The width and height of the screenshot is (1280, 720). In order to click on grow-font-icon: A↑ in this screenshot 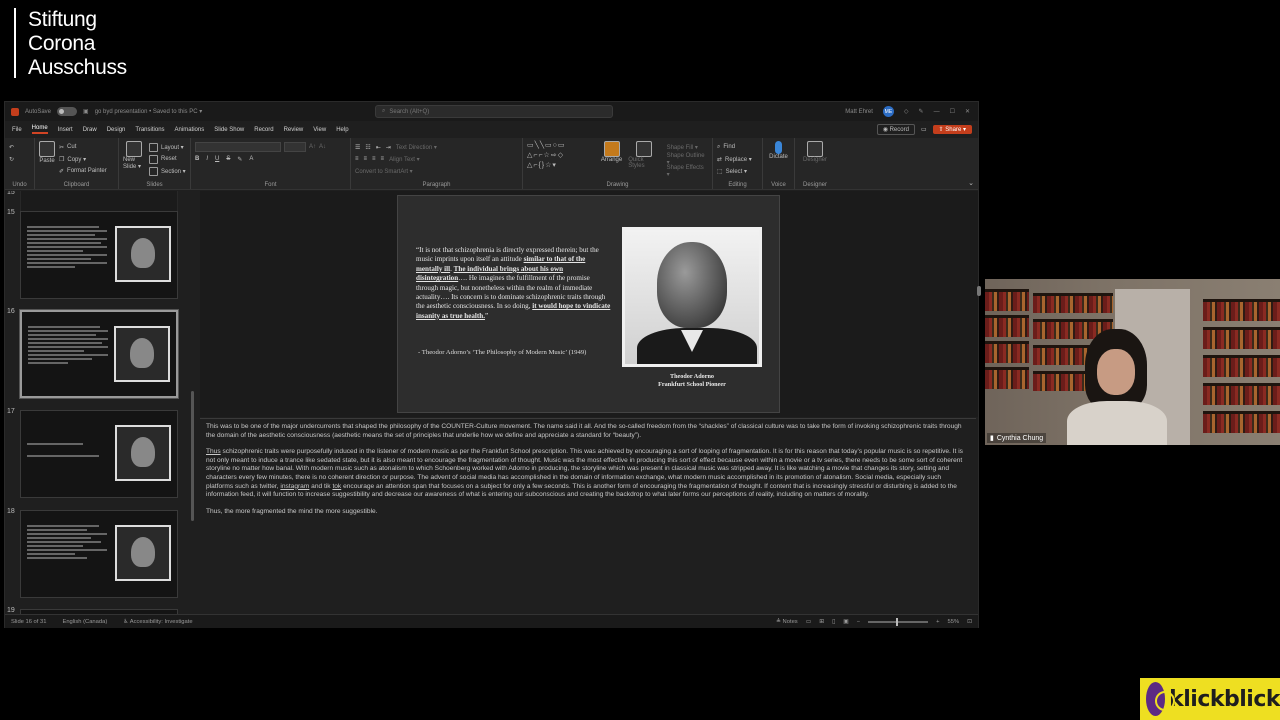, I will do `click(312, 147)`.